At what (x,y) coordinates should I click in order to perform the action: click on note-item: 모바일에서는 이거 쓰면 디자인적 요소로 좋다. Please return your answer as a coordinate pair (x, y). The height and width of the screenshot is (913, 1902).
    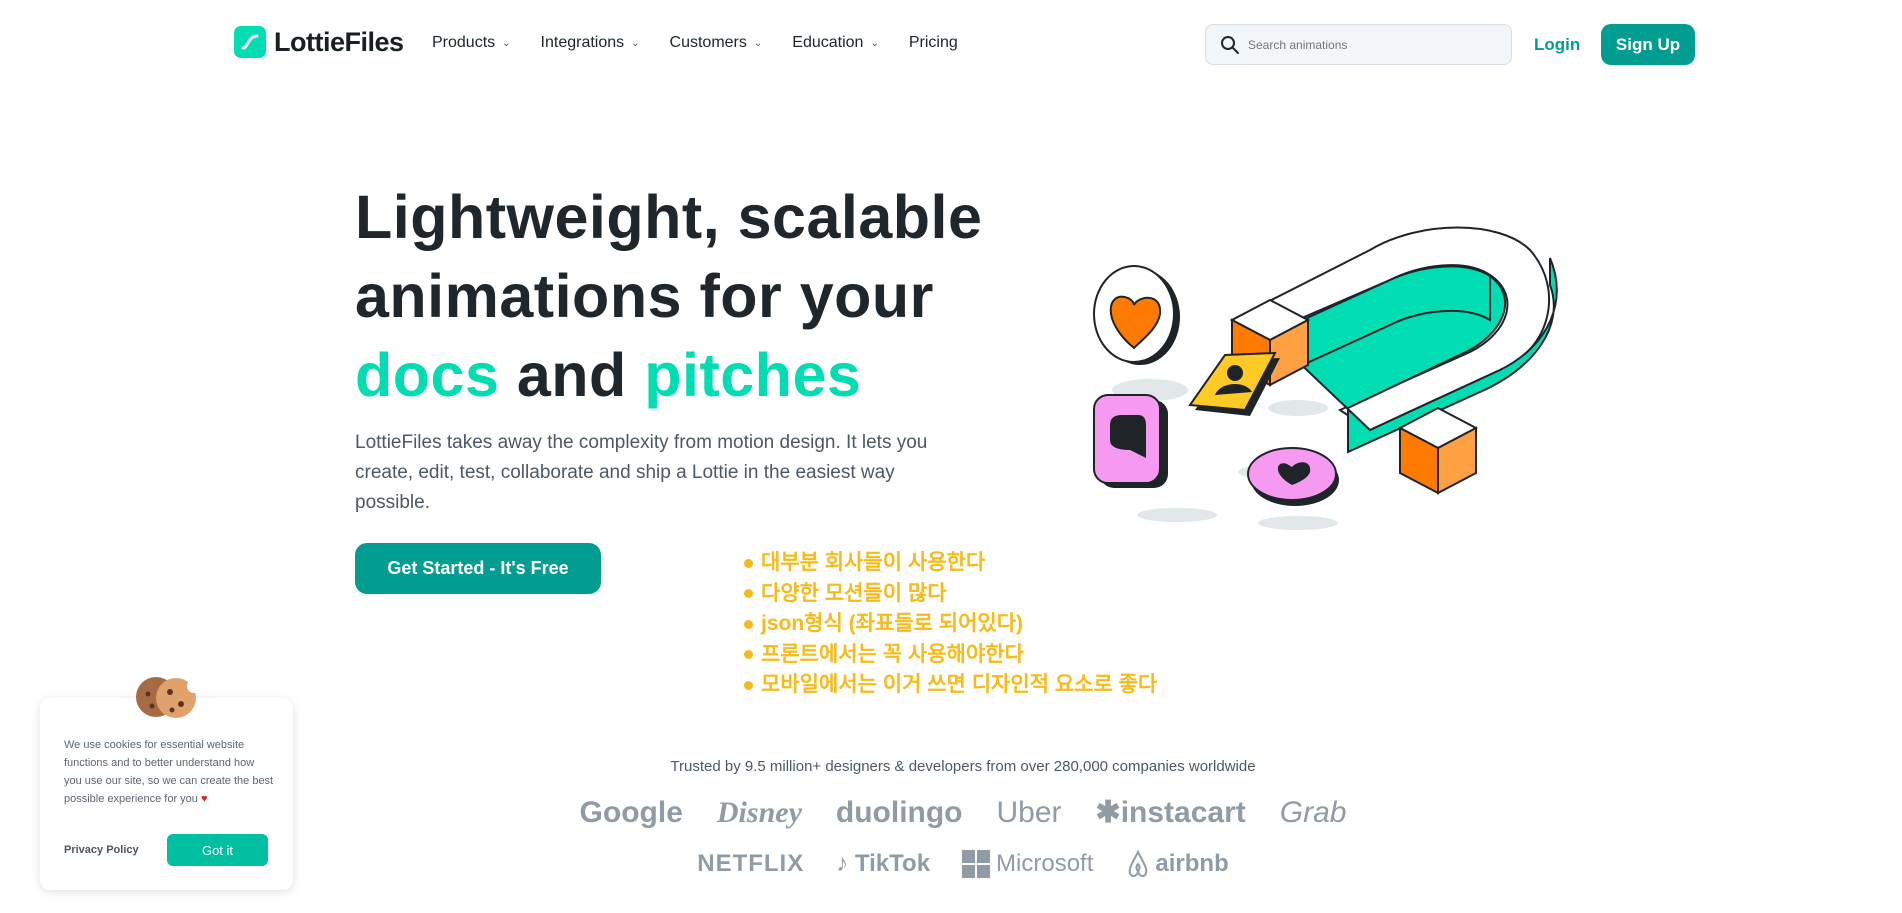
    Looking at the image, I should click on (950, 685).